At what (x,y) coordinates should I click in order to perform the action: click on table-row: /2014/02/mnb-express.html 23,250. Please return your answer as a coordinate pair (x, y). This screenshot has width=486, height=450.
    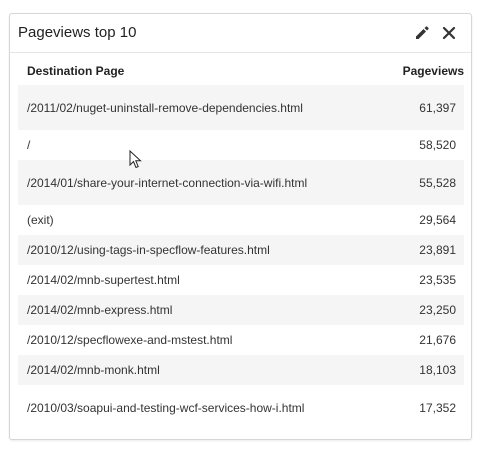
    Looking at the image, I should click on (241, 310).